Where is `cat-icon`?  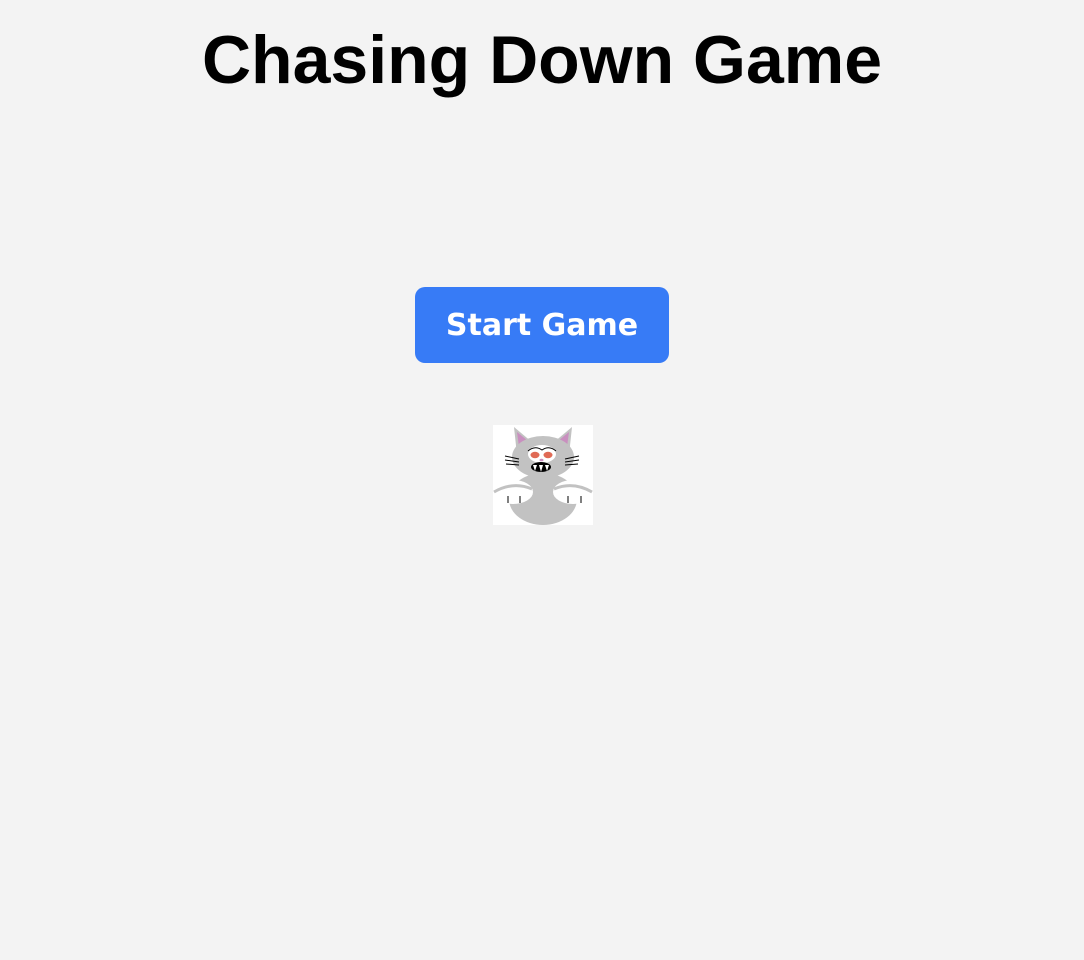 cat-icon is located at coordinates (543, 476).